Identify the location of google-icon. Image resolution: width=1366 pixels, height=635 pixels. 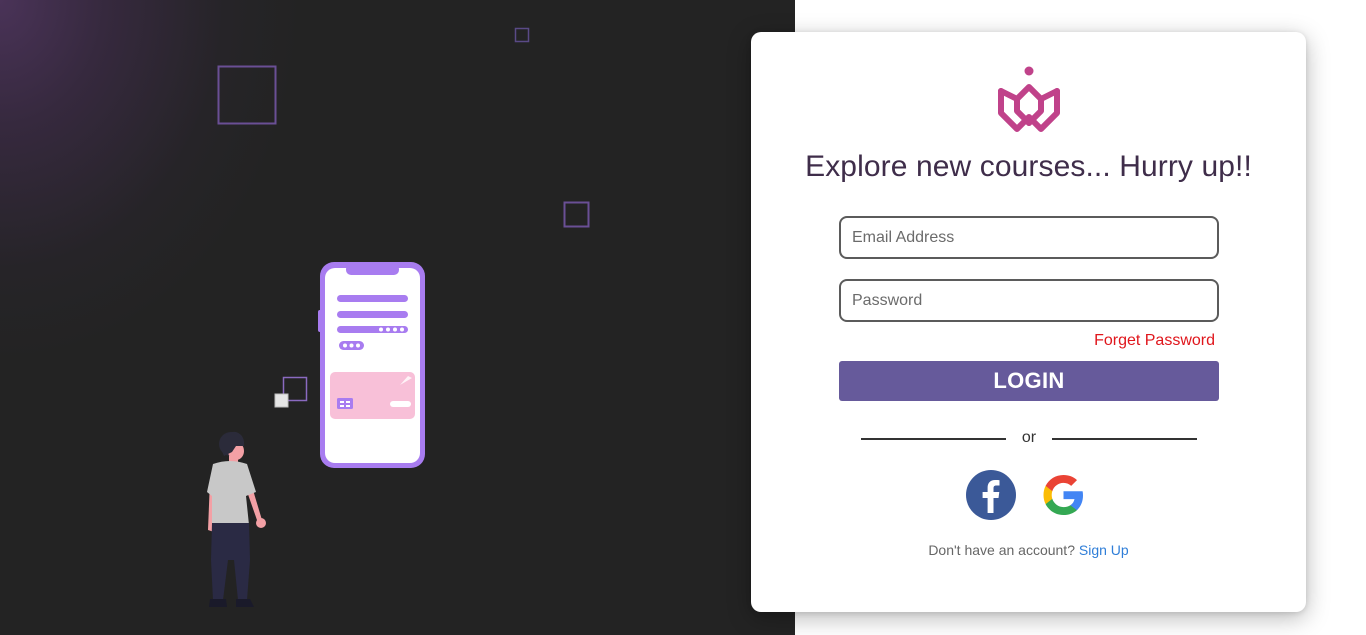
(1063, 495).